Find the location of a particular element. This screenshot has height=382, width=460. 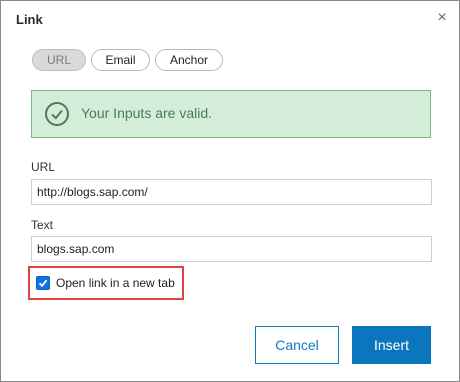

new-tab-checkbox is located at coordinates (43, 283).